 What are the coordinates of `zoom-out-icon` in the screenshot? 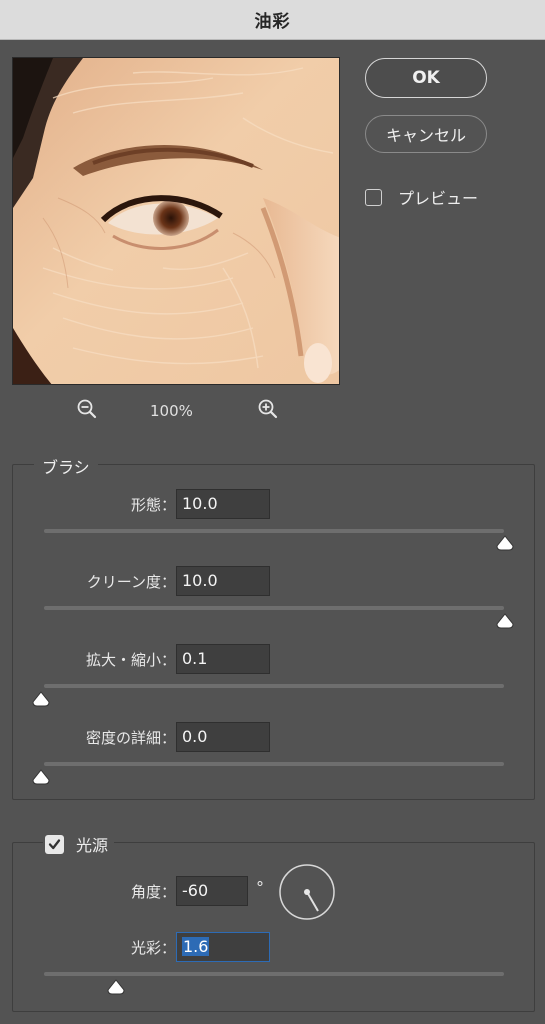 It's located at (87, 409).